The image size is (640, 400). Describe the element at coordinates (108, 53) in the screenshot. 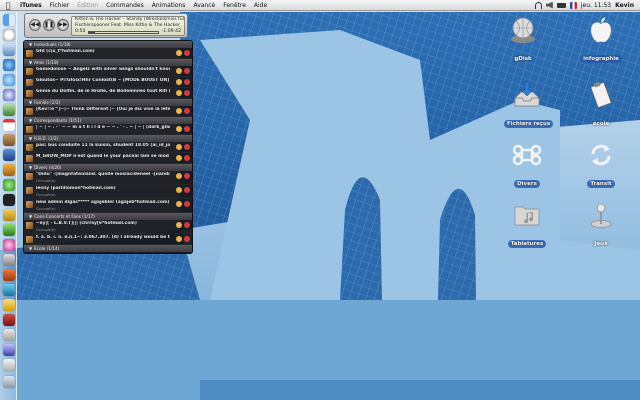

I see `contact-row: Gfd (c|o_t*hotmail.com)` at that location.